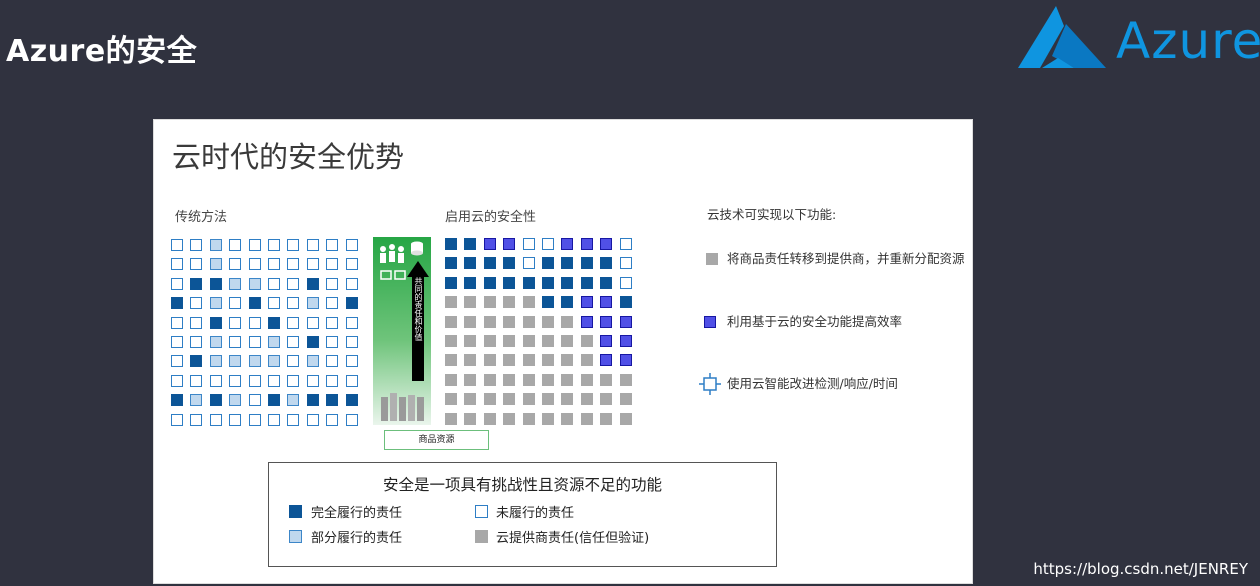 The height and width of the screenshot is (586, 1260). What do you see at coordinates (1062, 37) in the screenshot?
I see `azure-logo-icon` at bounding box center [1062, 37].